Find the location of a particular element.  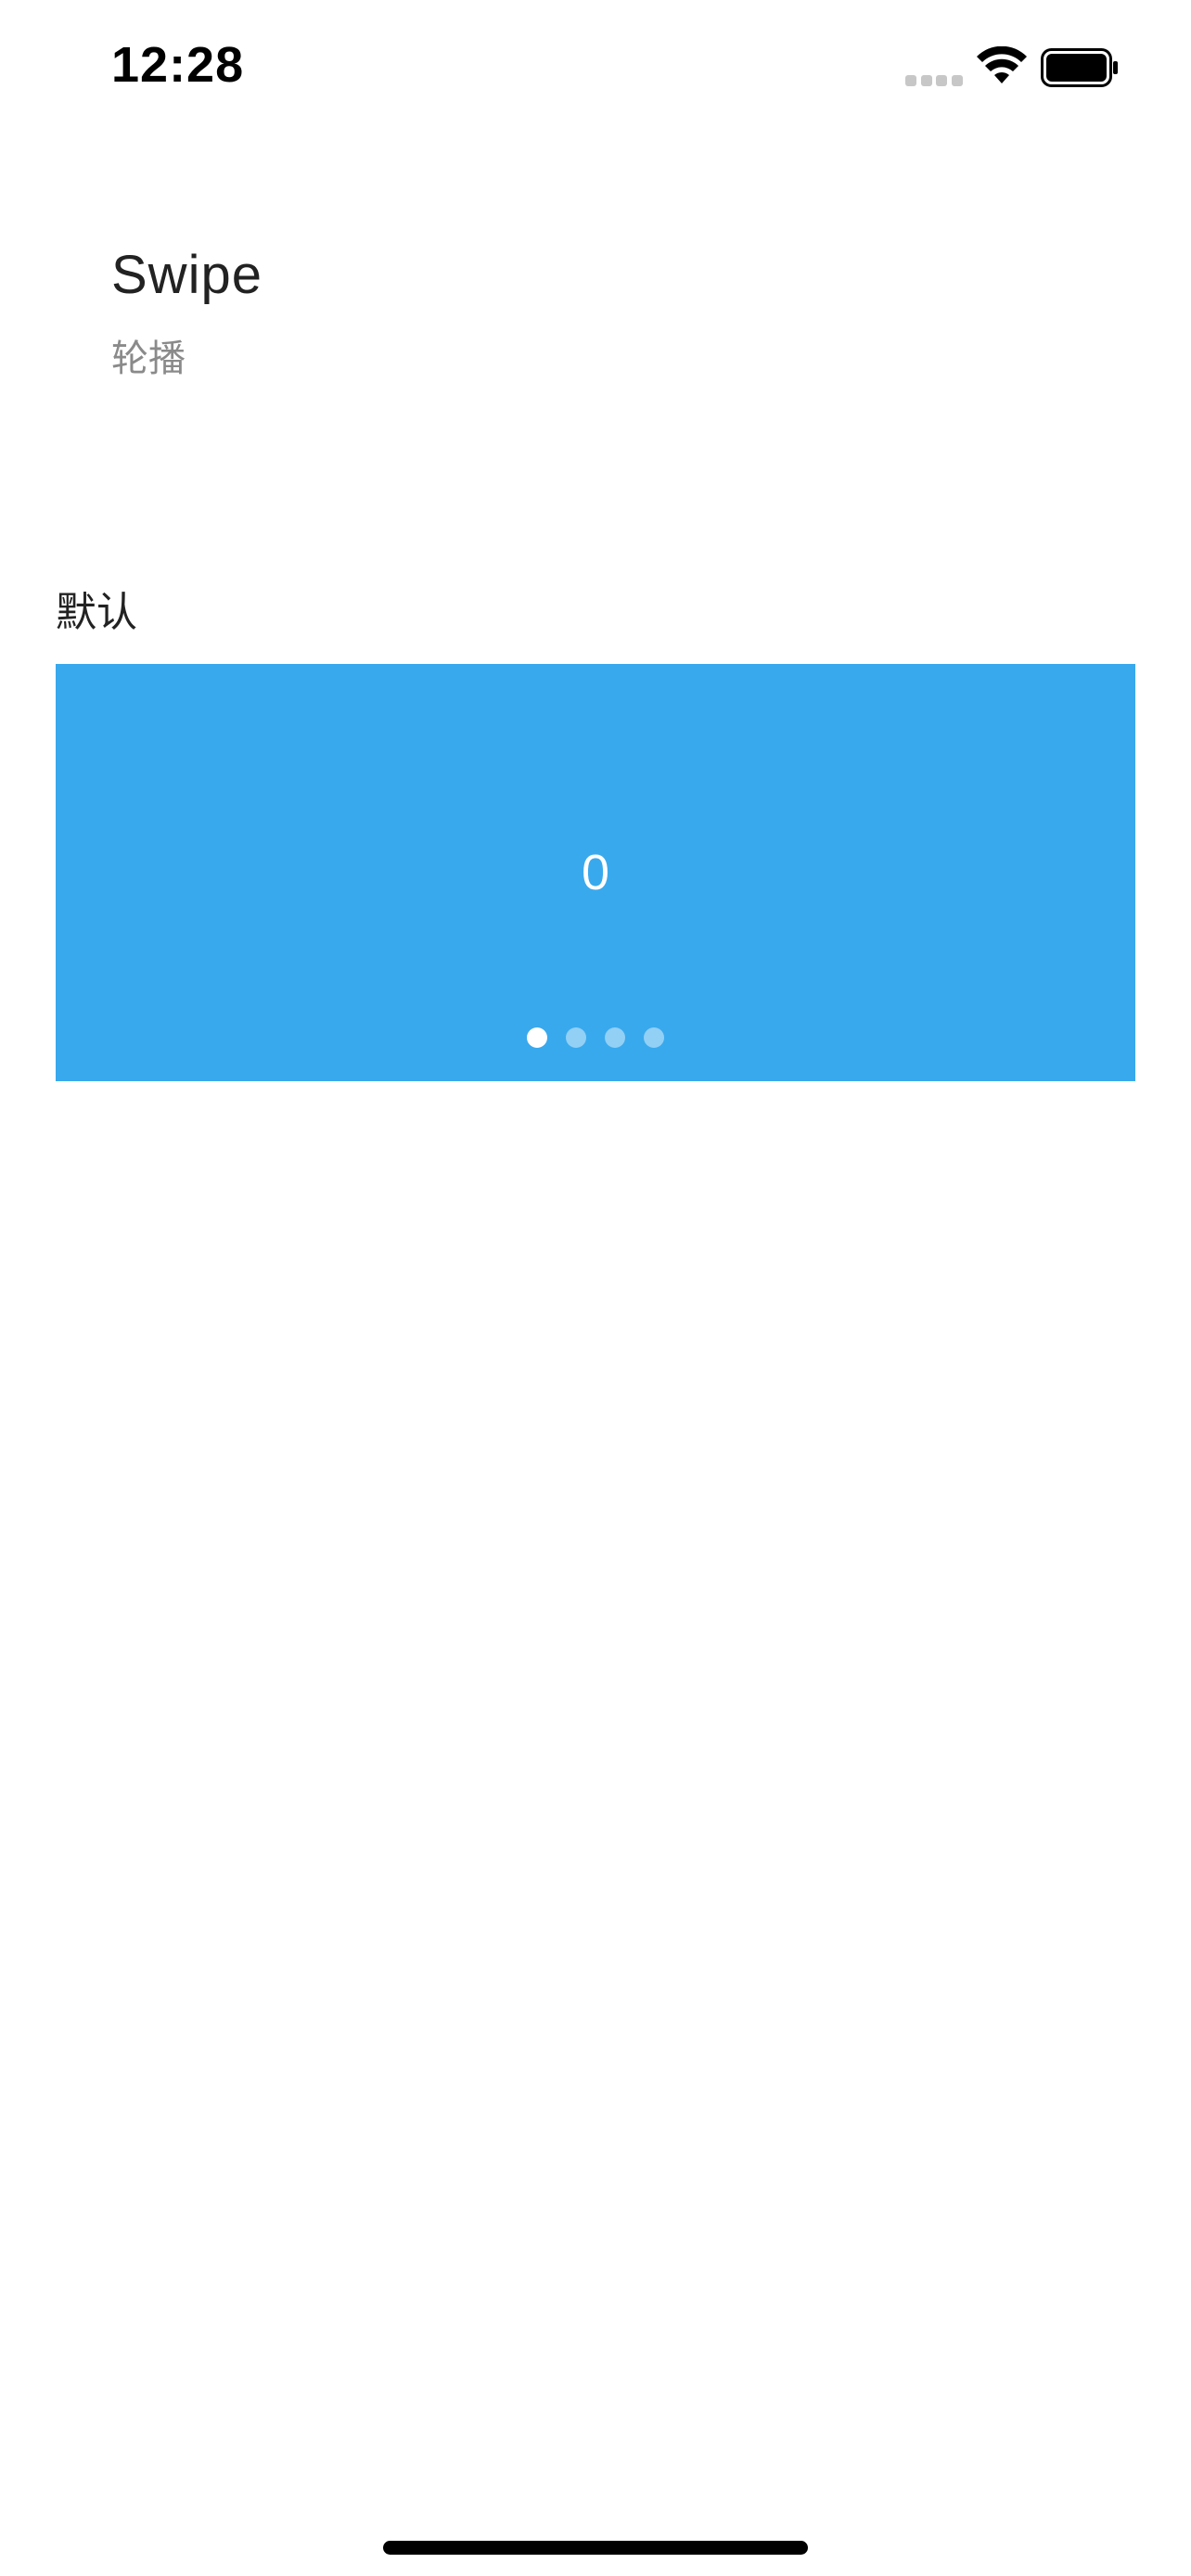

wifi-icon is located at coordinates (1002, 64).